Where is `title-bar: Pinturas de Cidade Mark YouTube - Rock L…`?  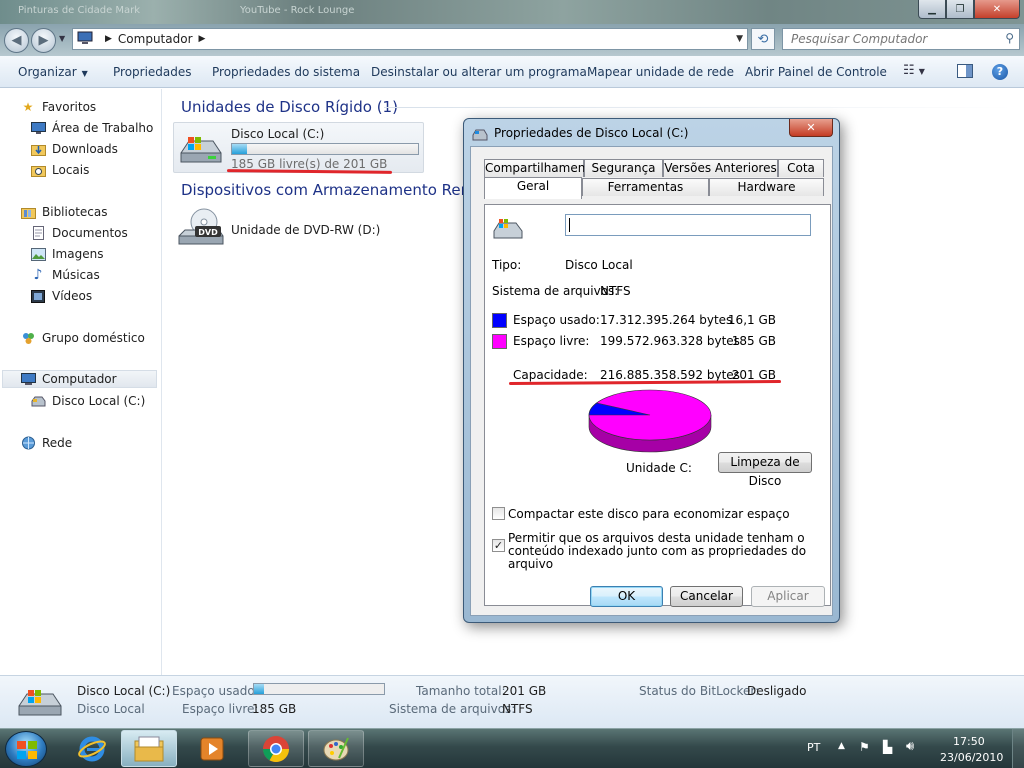
title-bar: Pinturas de Cidade Mark YouTube - Rock L… is located at coordinates (512, 12).